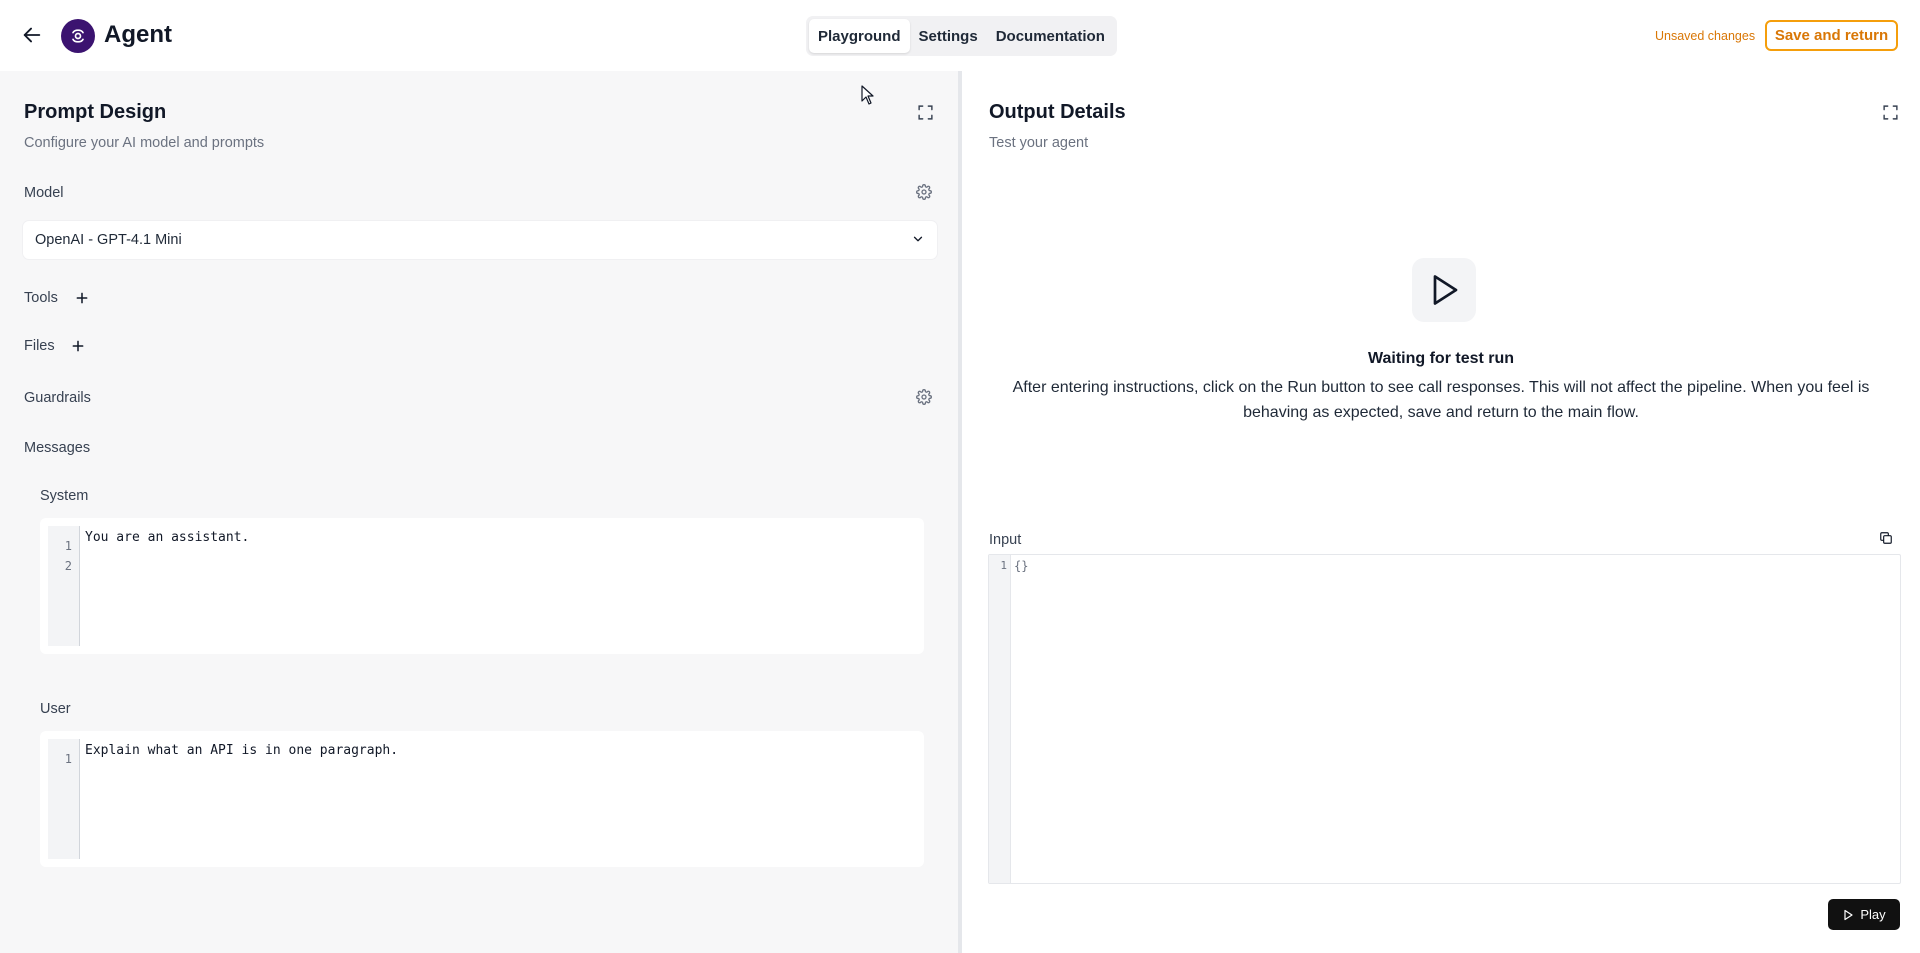 Image resolution: width=1920 pixels, height=953 pixels. I want to click on copy-icon, so click(1886, 538).